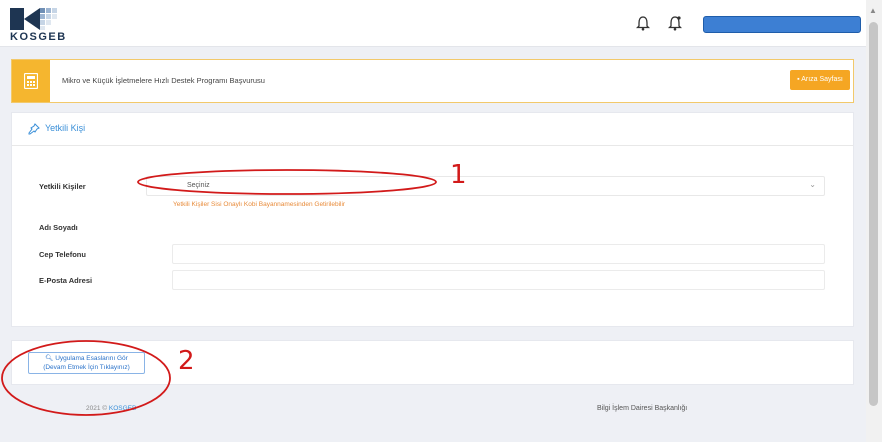 The height and width of the screenshot is (442, 882). Describe the element at coordinates (432, 129) in the screenshot. I see `section-header: Yetkili Kişi` at that location.